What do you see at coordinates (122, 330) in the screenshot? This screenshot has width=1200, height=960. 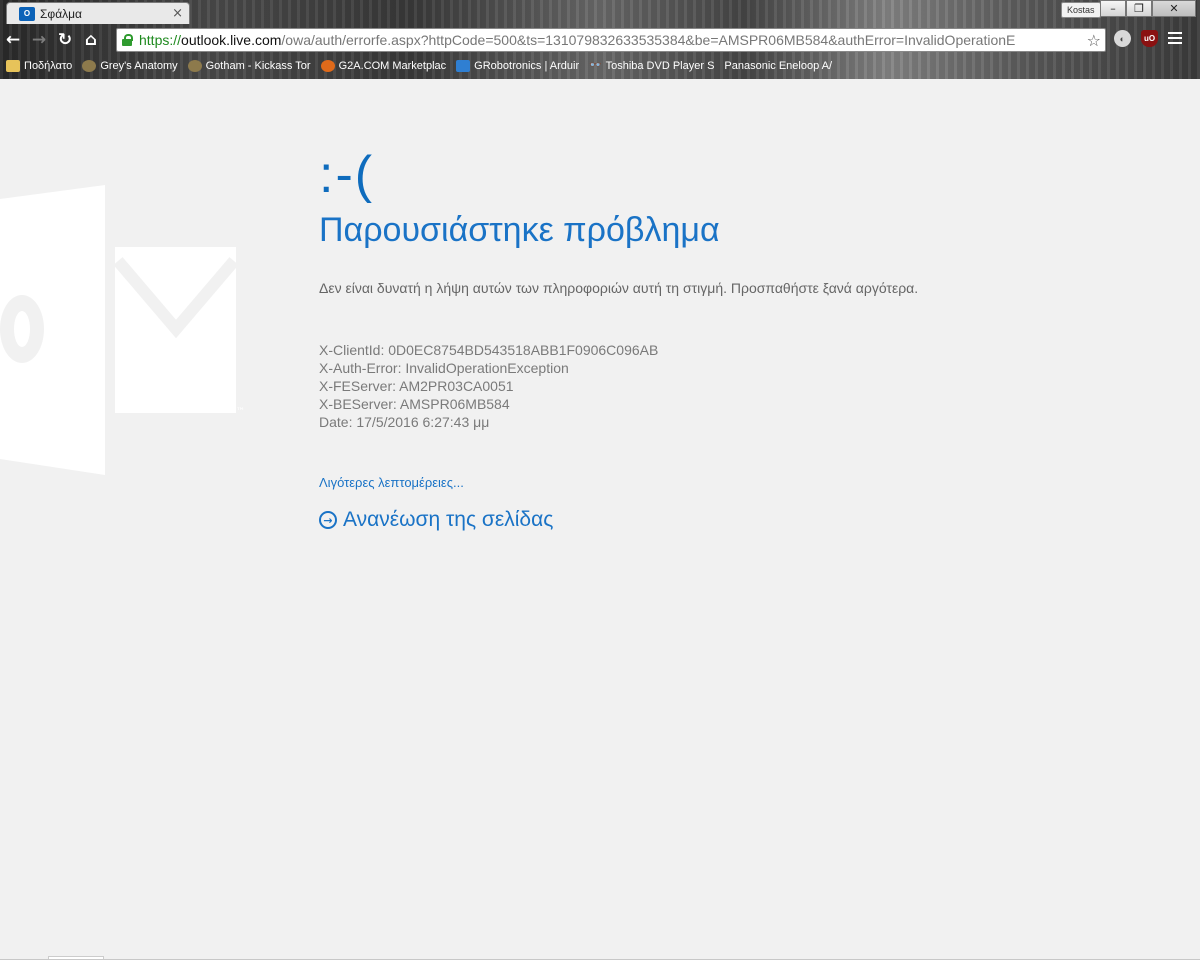 I see `outlook-logo-icon: ™` at bounding box center [122, 330].